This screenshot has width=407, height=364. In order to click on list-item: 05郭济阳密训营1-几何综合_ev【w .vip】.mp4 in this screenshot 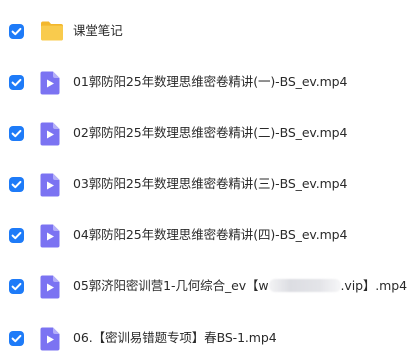, I will do `click(203, 286)`.